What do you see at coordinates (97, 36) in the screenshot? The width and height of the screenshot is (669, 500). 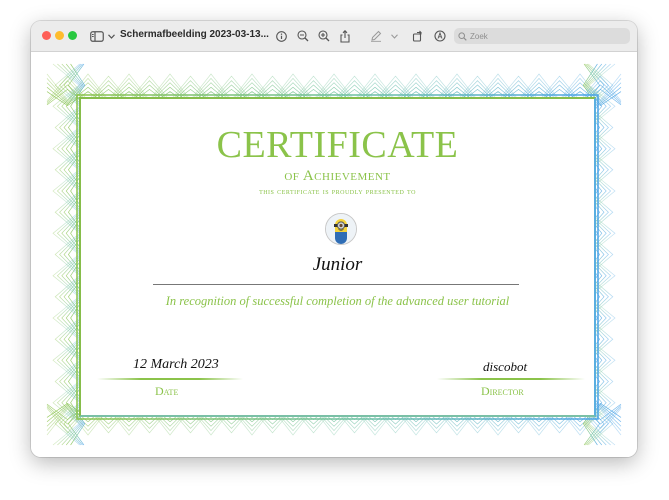 I see `sidebar-icon` at bounding box center [97, 36].